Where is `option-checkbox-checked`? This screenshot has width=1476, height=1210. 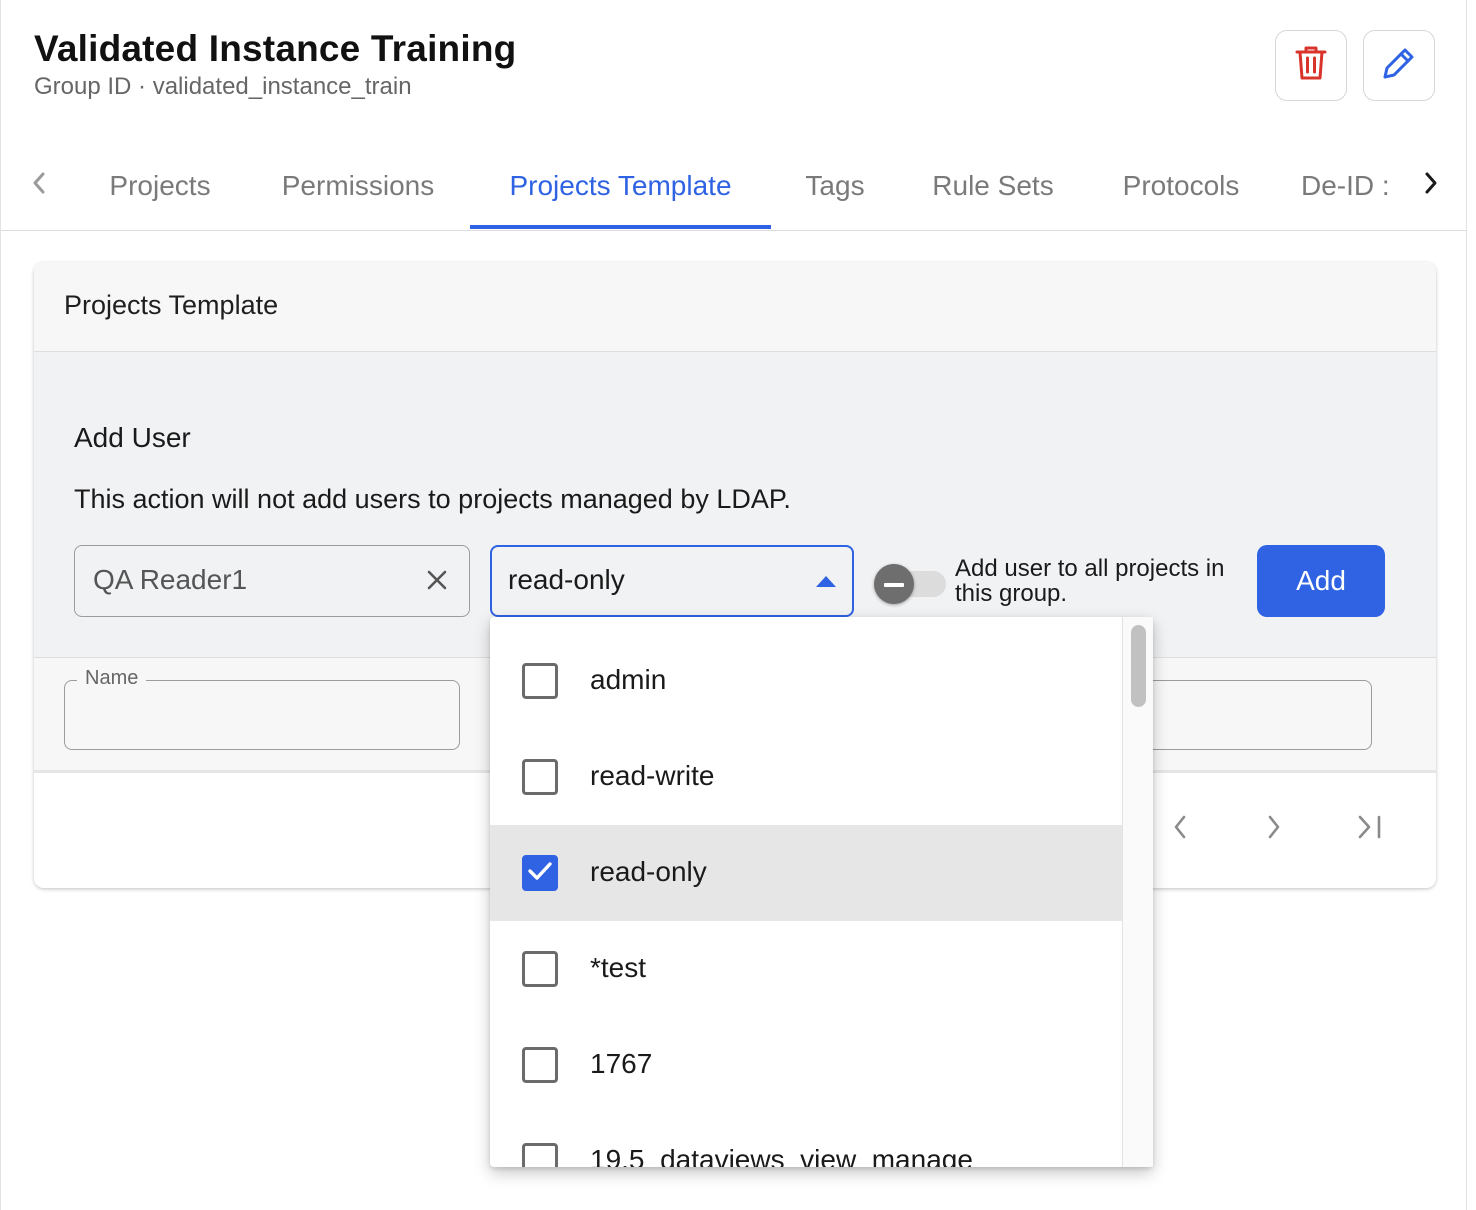
option-checkbox-checked is located at coordinates (540, 873).